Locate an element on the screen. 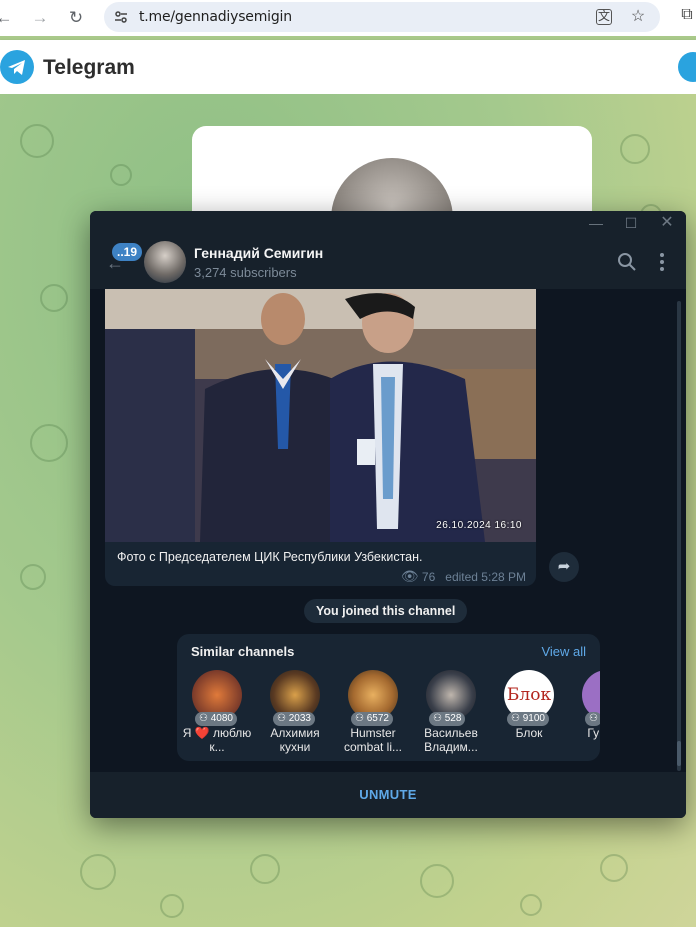 This screenshot has height=927, width=696. extensions-icon: ⧉ is located at coordinates (687, 15).